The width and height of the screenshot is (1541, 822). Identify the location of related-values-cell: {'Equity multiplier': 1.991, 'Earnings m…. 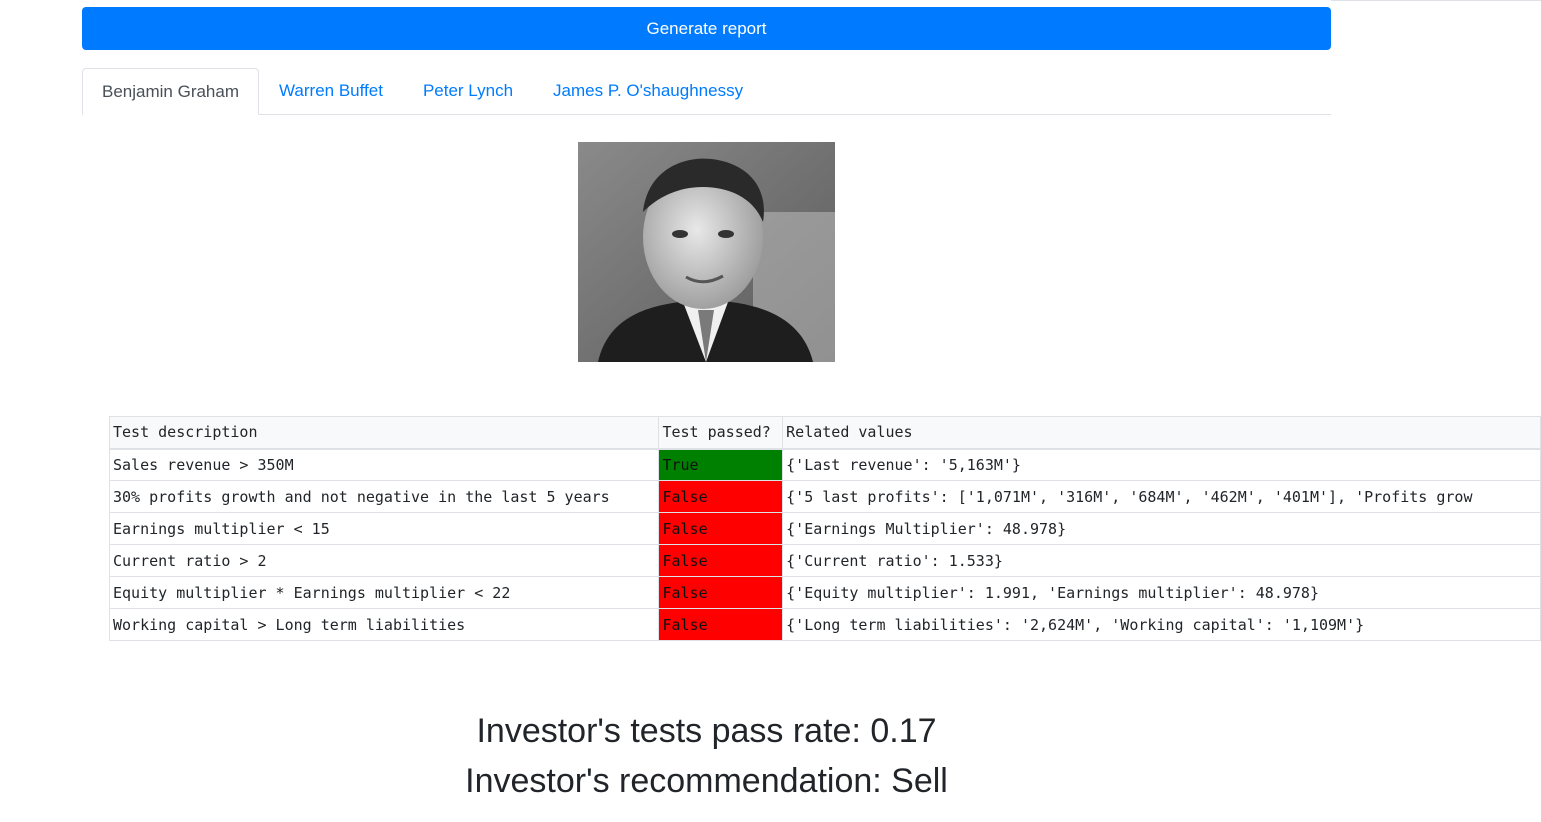
(1161, 592).